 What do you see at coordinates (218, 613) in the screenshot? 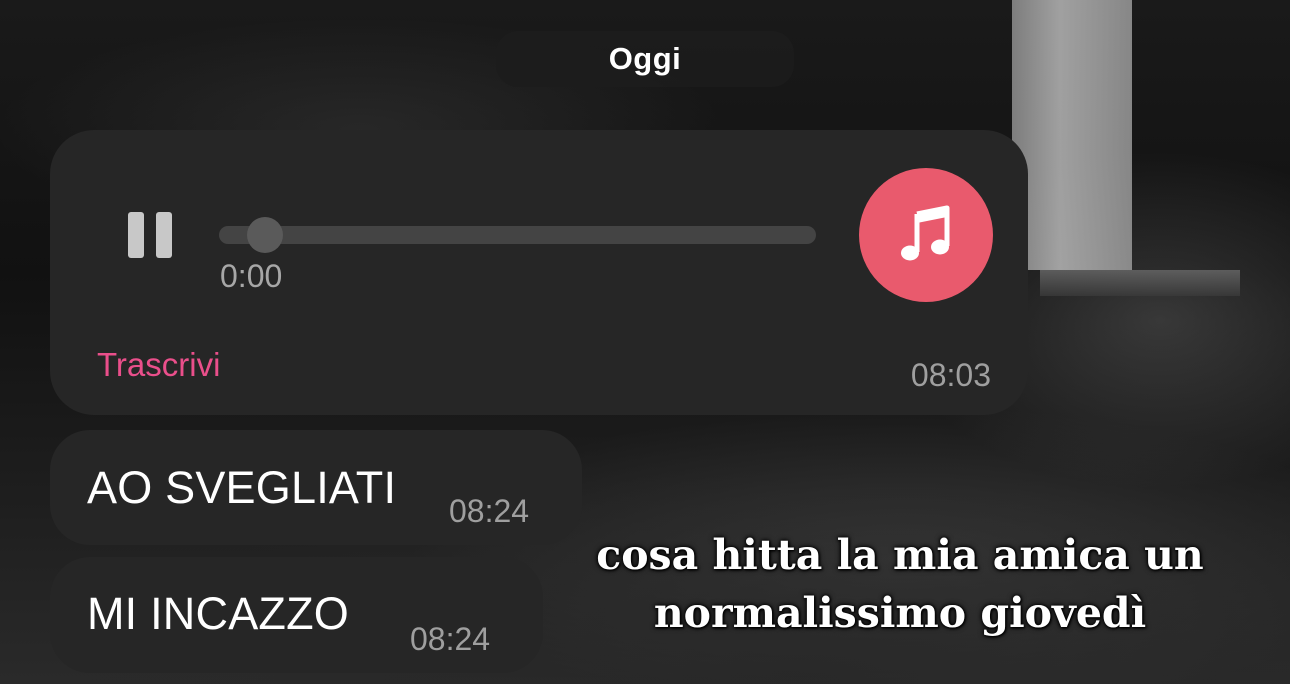
I see `message-text: MI INCAZZO` at bounding box center [218, 613].